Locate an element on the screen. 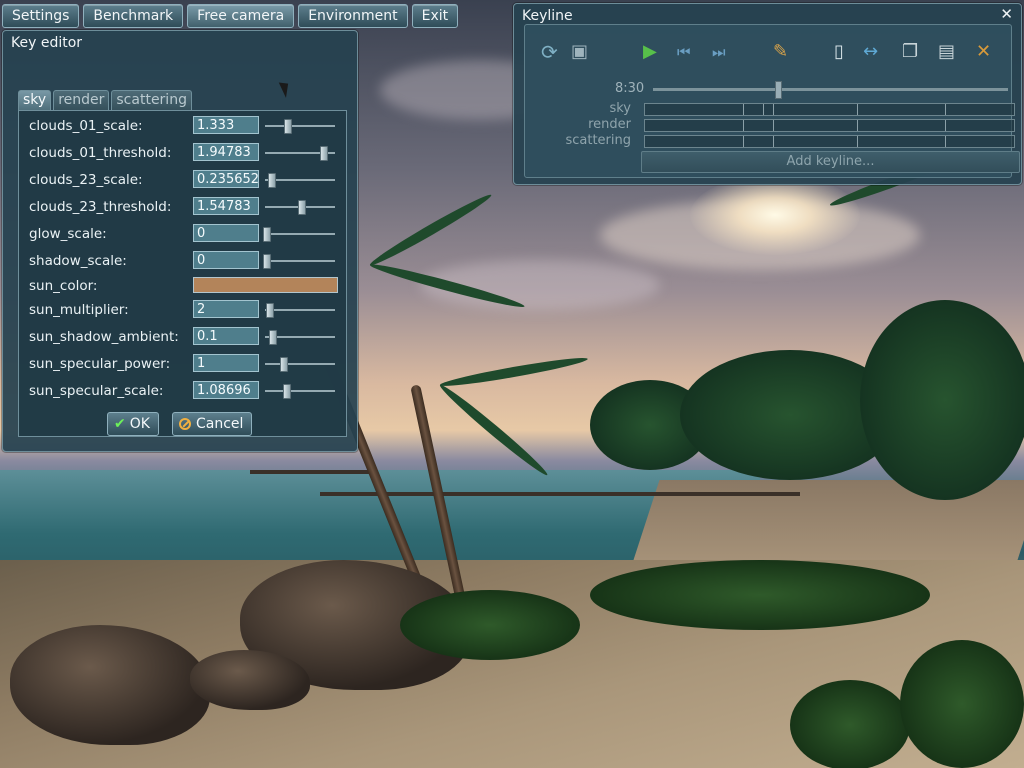  stretch-icon: ↔ is located at coordinates (870, 52).